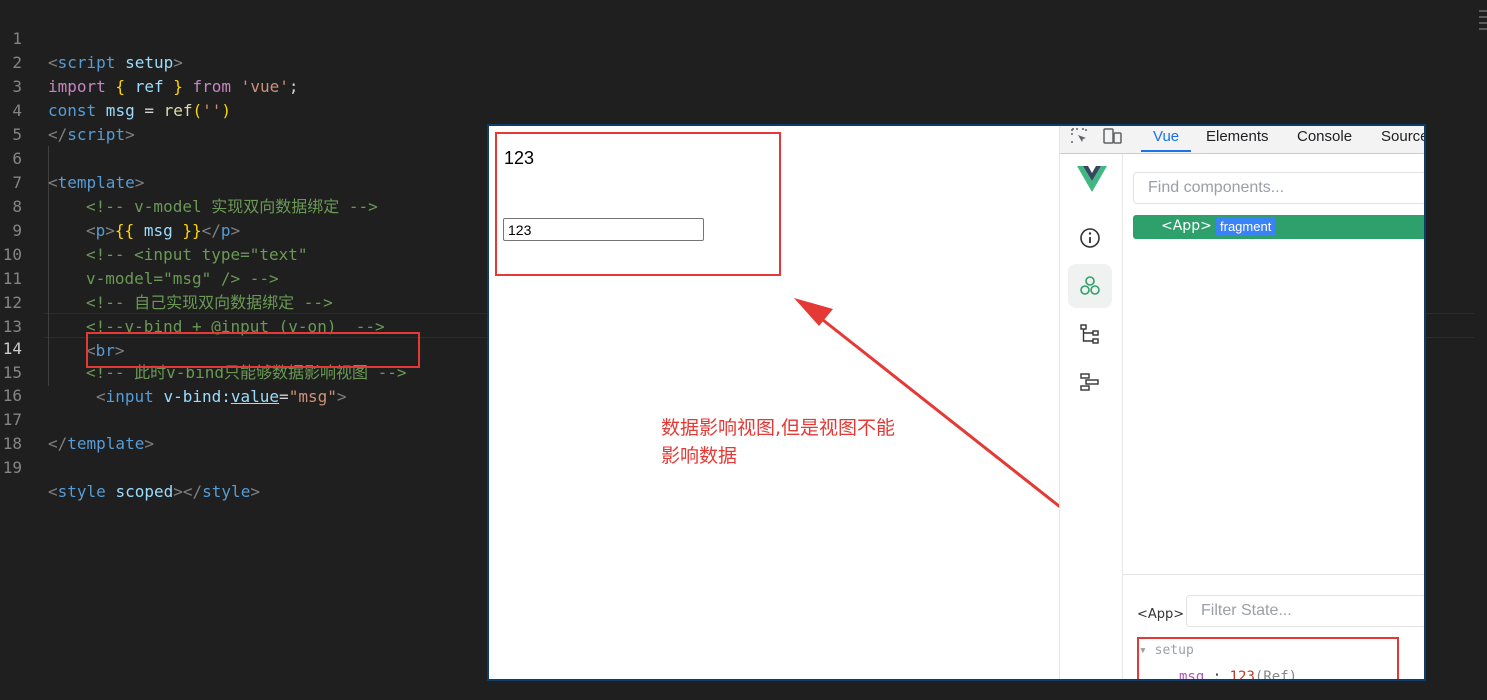  I want to click on code-line-12: 12 <!--v-bind + @input (v-on) -->, so click(192, 301).